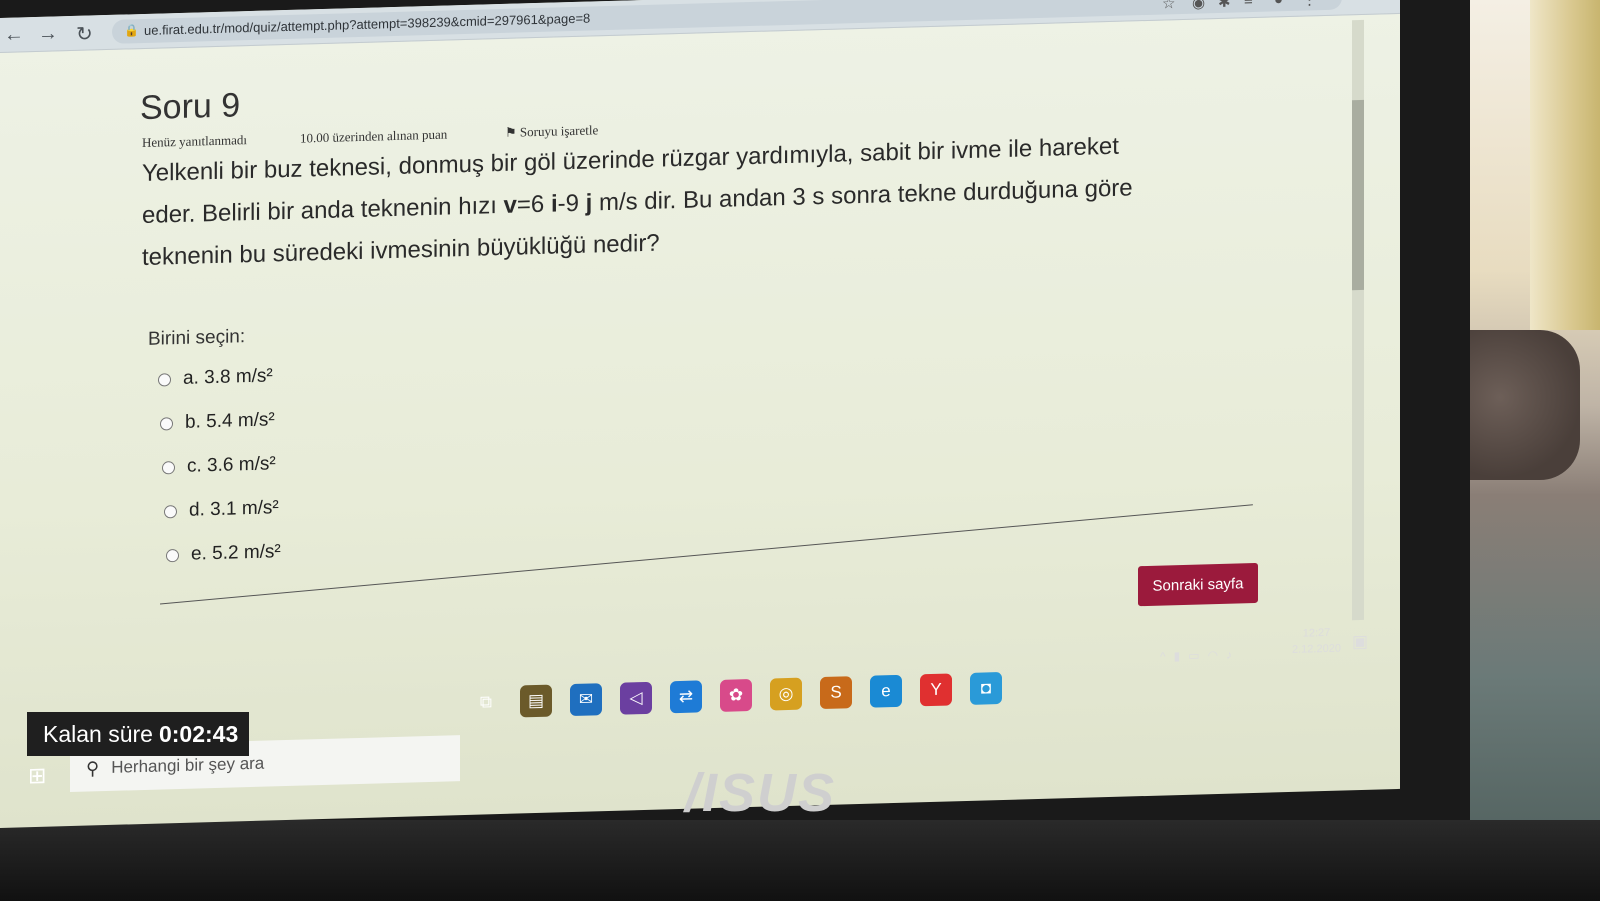 The image size is (1600, 901). What do you see at coordinates (1213, 655) in the screenshot?
I see `wifi-icon: ◠` at bounding box center [1213, 655].